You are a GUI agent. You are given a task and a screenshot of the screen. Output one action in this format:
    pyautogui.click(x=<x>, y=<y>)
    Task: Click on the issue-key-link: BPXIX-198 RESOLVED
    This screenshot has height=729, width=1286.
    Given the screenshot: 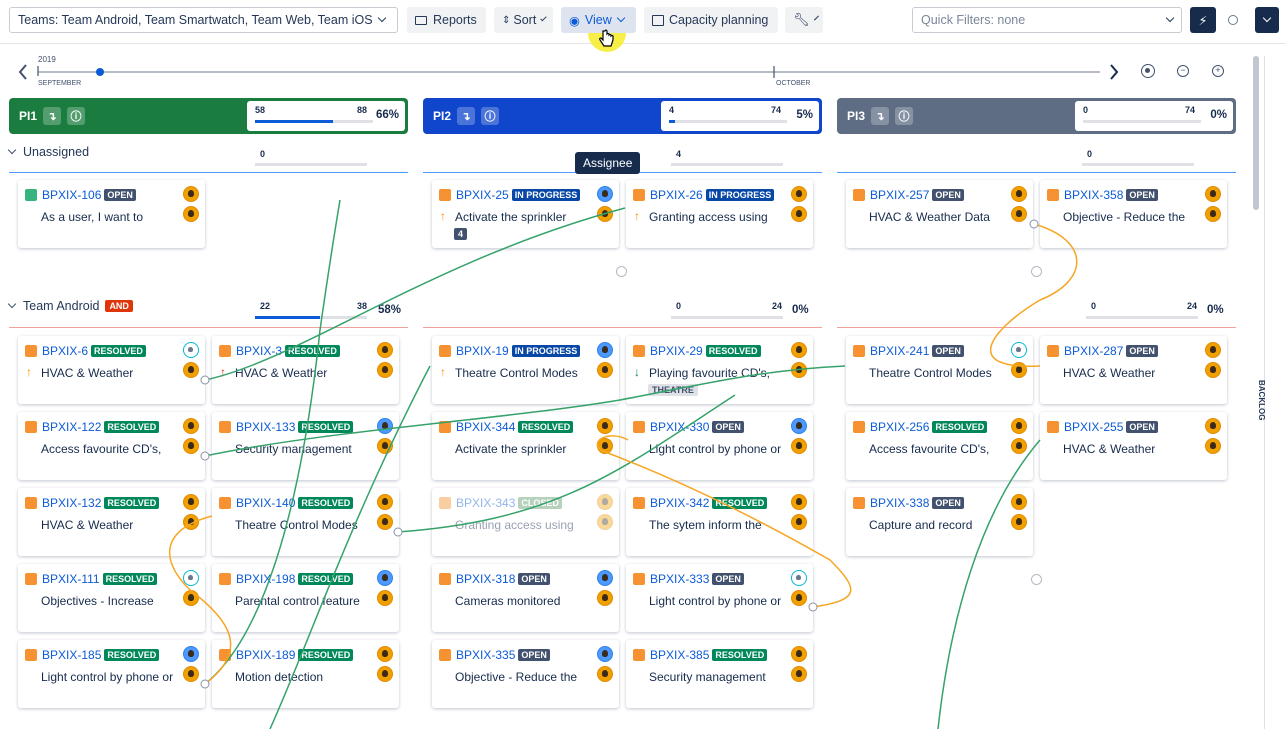 What is the action you would take?
    pyautogui.click(x=286, y=579)
    